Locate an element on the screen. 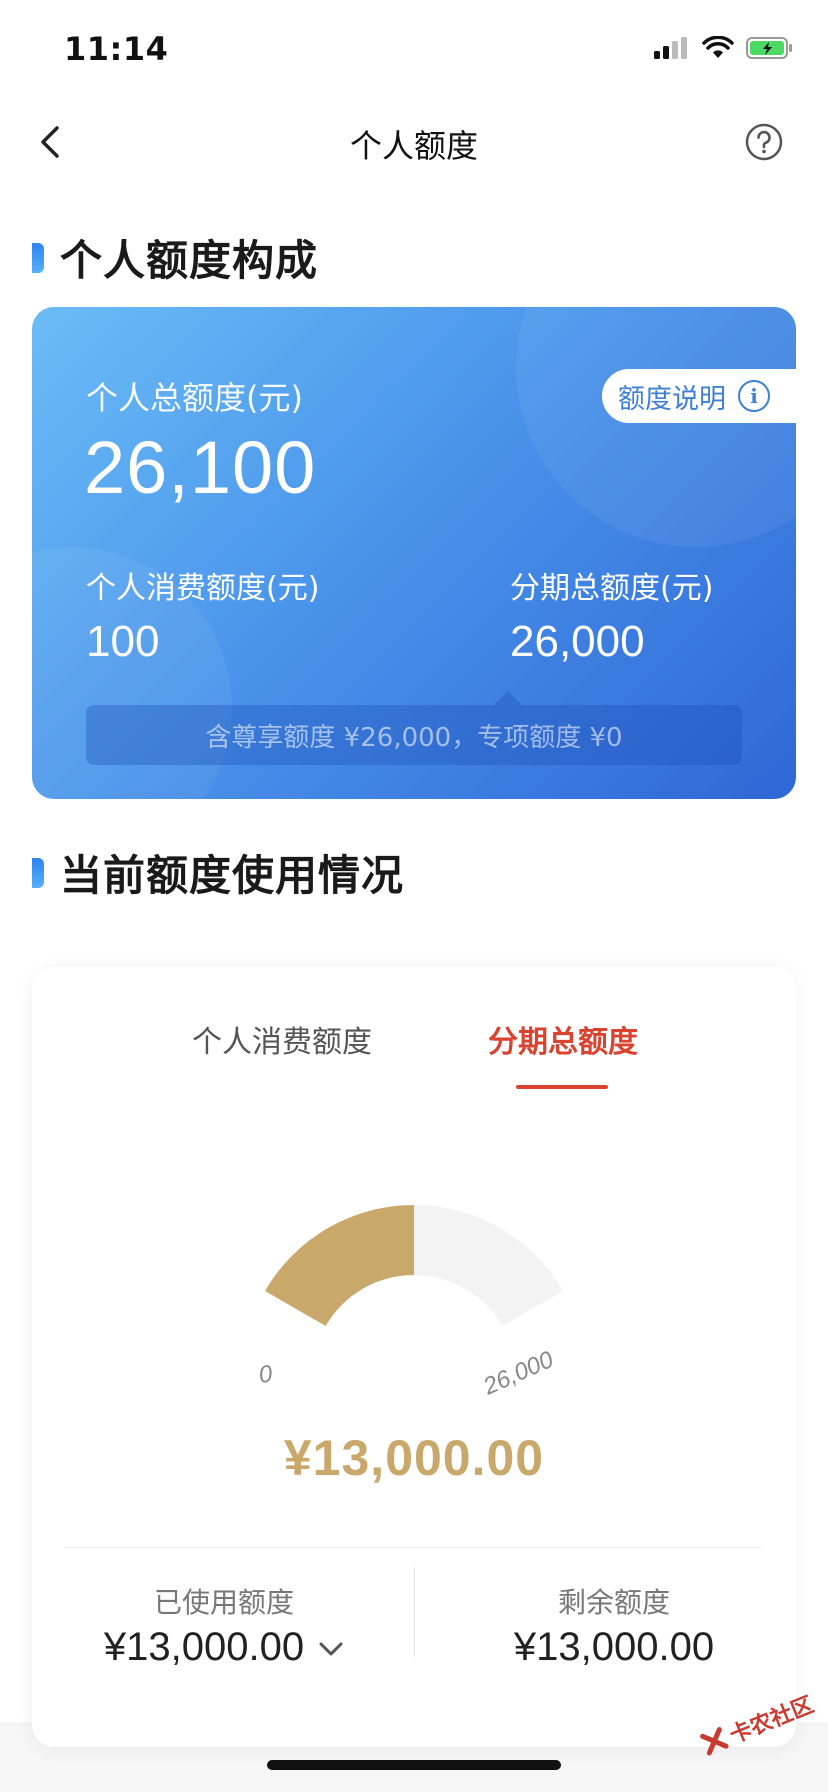  section-header-composition: 个人额度构成 is located at coordinates (175, 257).